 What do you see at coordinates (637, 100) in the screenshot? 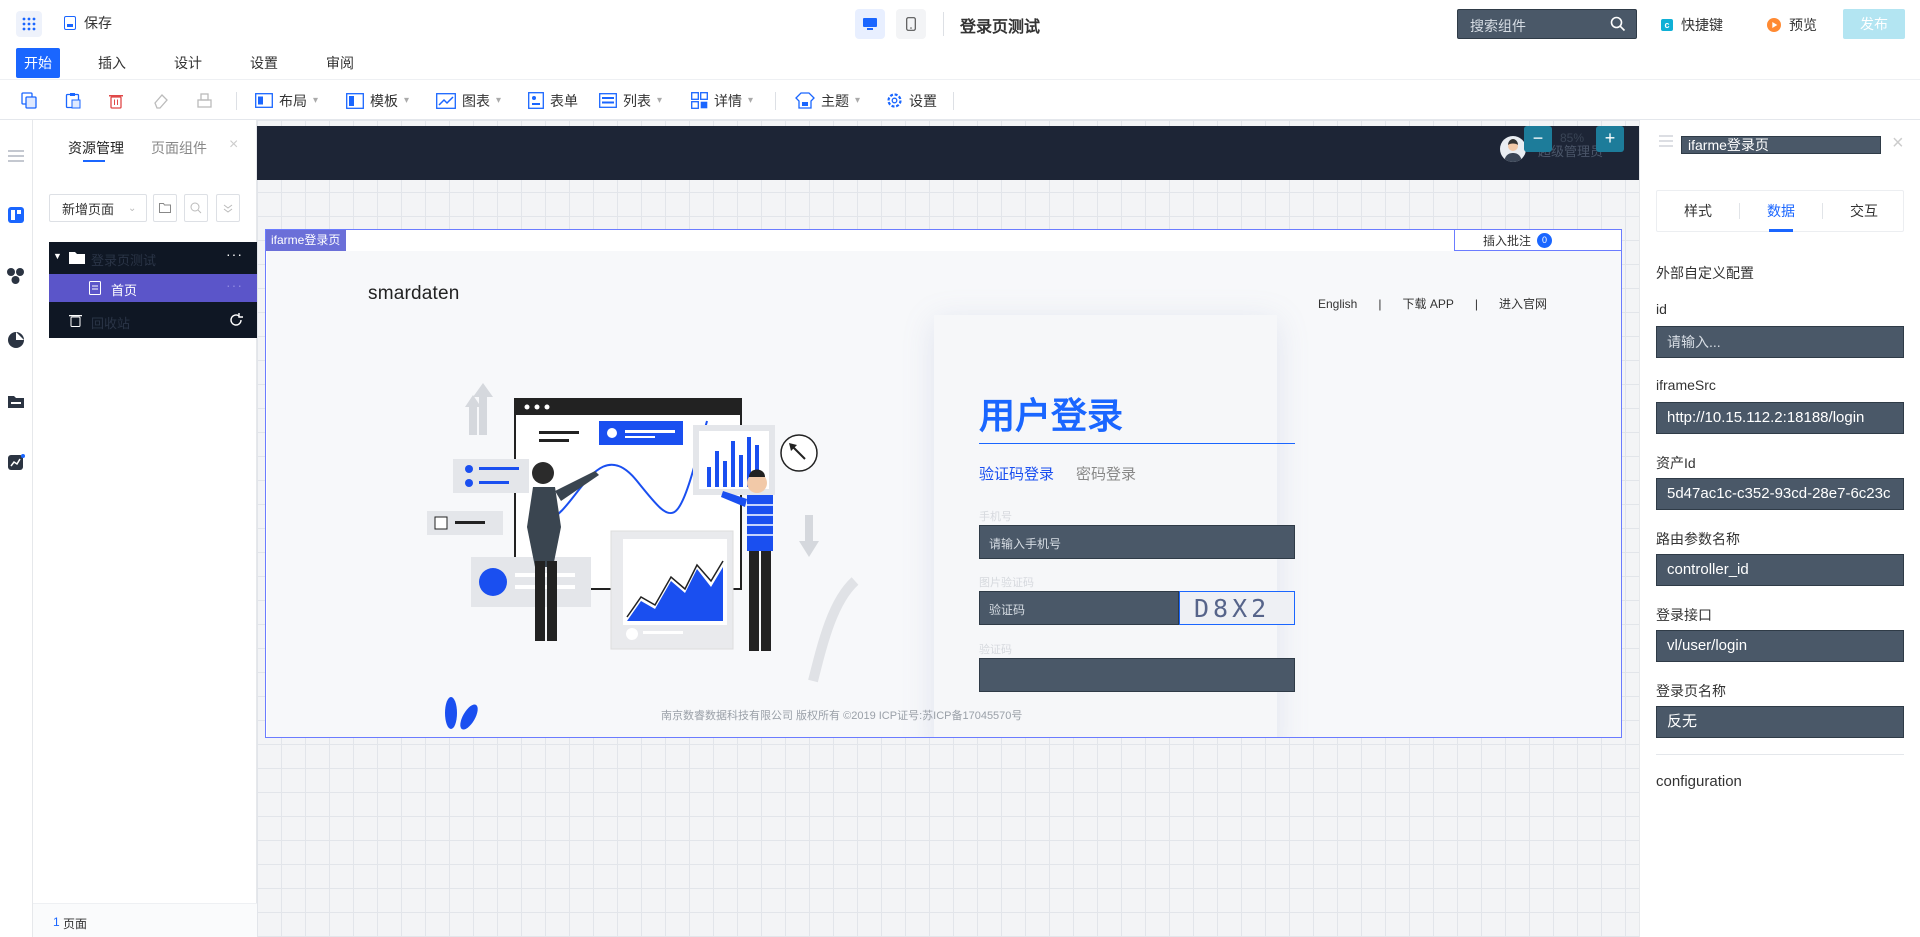
I see `list-label: 列表` at bounding box center [637, 100].